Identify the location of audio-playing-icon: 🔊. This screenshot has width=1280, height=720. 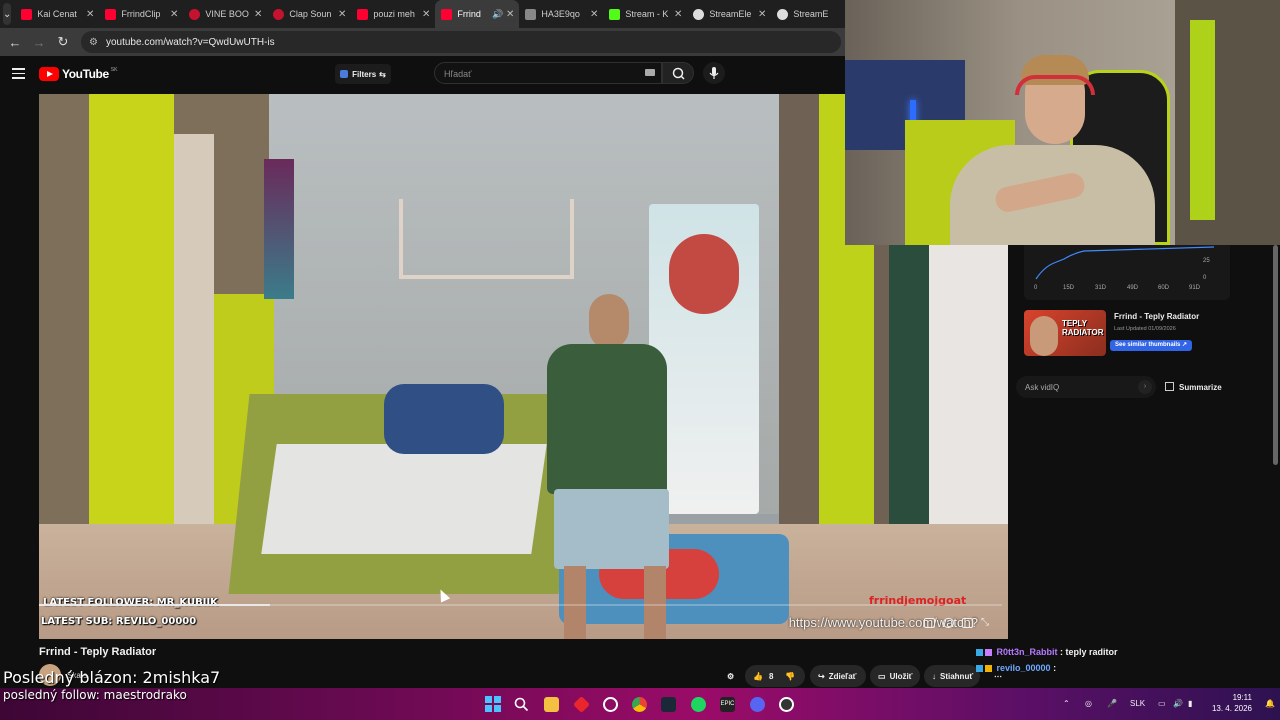
(497, 14).